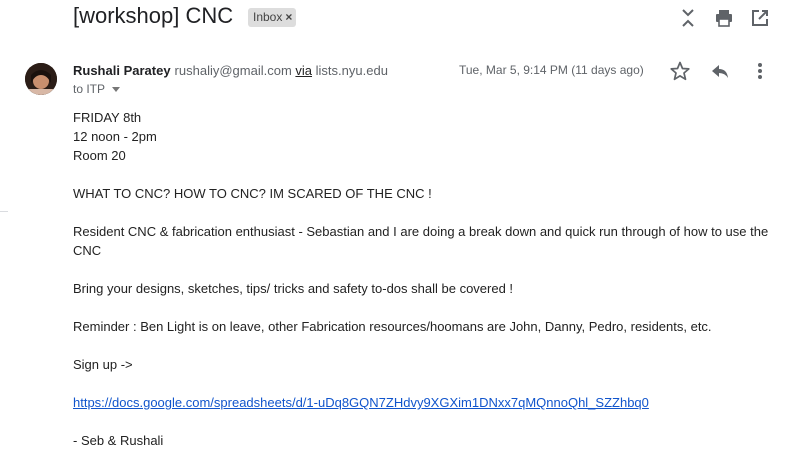 Image resolution: width=787 pixels, height=460 pixels. Describe the element at coordinates (680, 71) in the screenshot. I see `star-icon` at that location.